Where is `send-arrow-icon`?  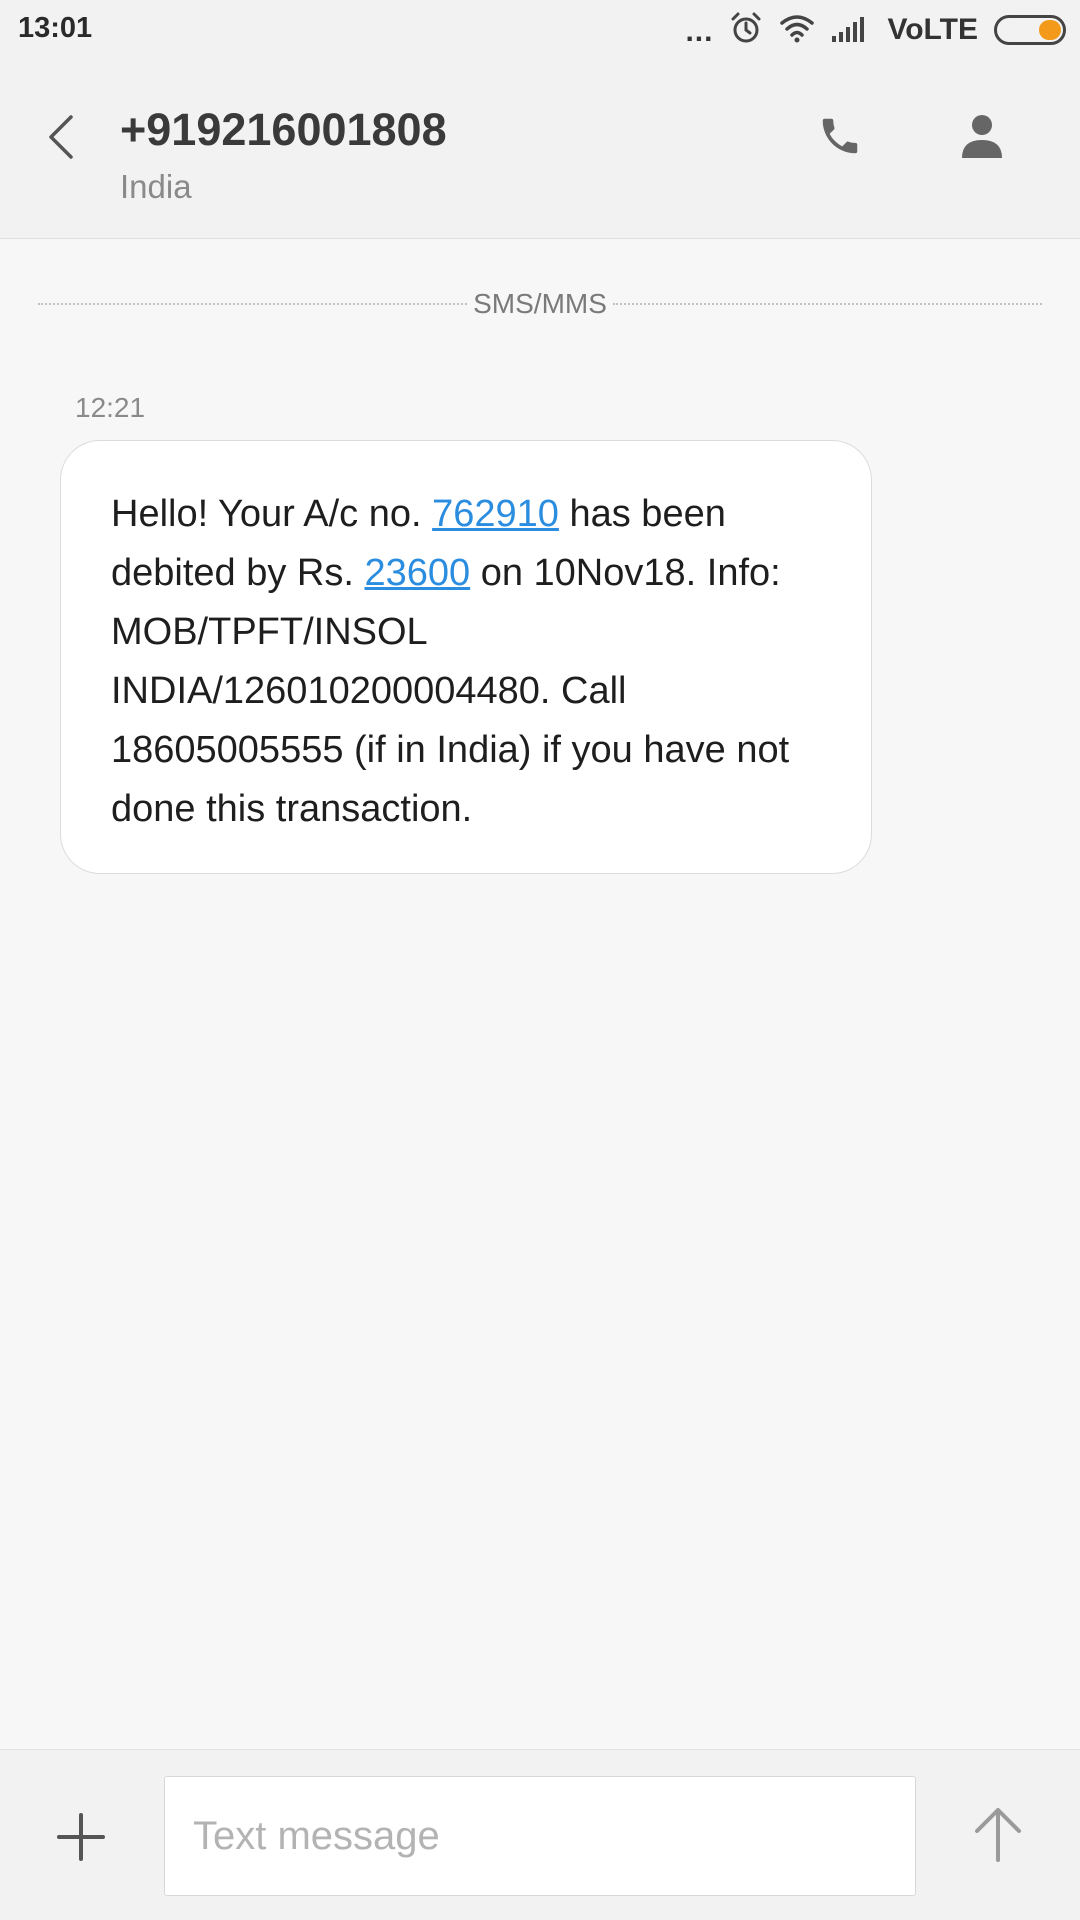 send-arrow-icon is located at coordinates (998, 1835).